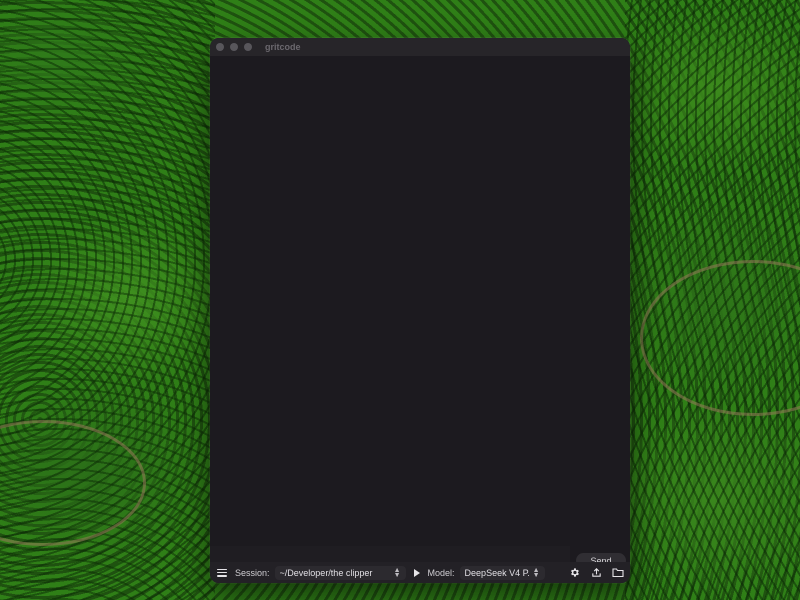 The height and width of the screenshot is (600, 800). I want to click on upload-icon, so click(596, 573).